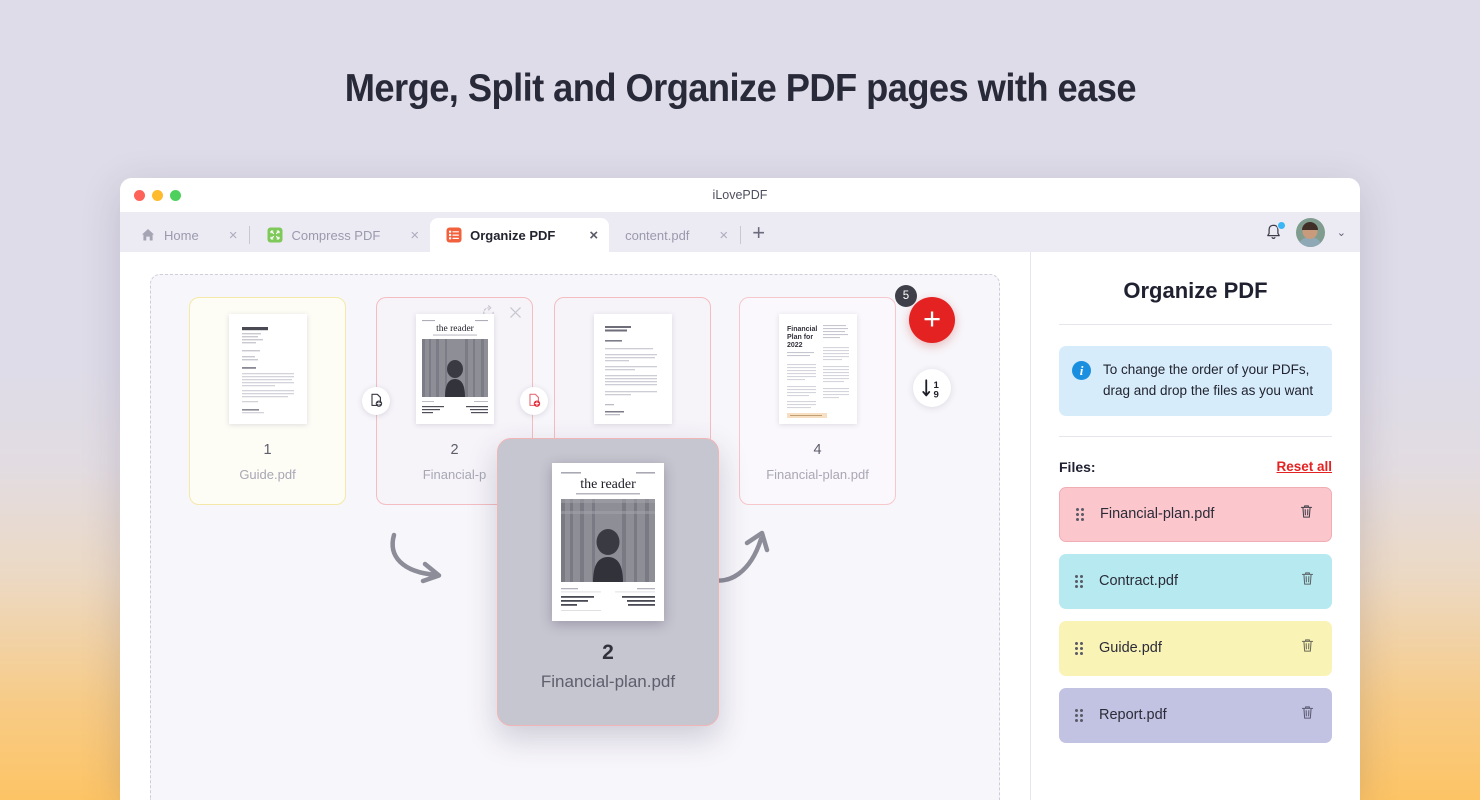  I want to click on file-list-item: Financial-plan.pdf, so click(1195, 514).